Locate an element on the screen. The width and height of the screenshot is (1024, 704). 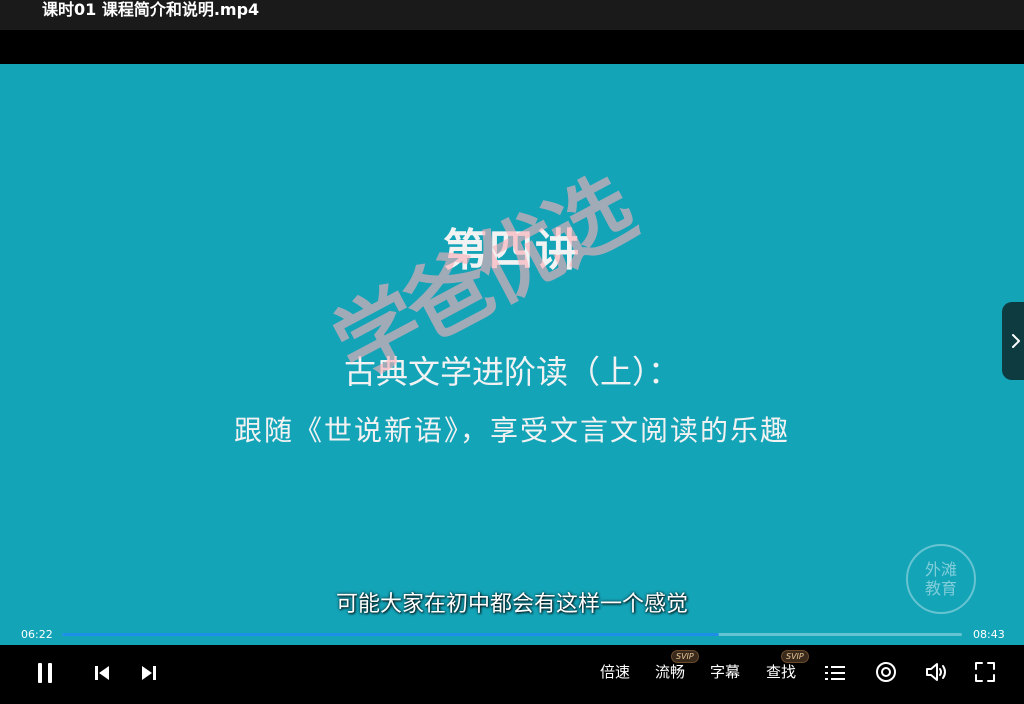
fullscreen-icon is located at coordinates (985, 672).